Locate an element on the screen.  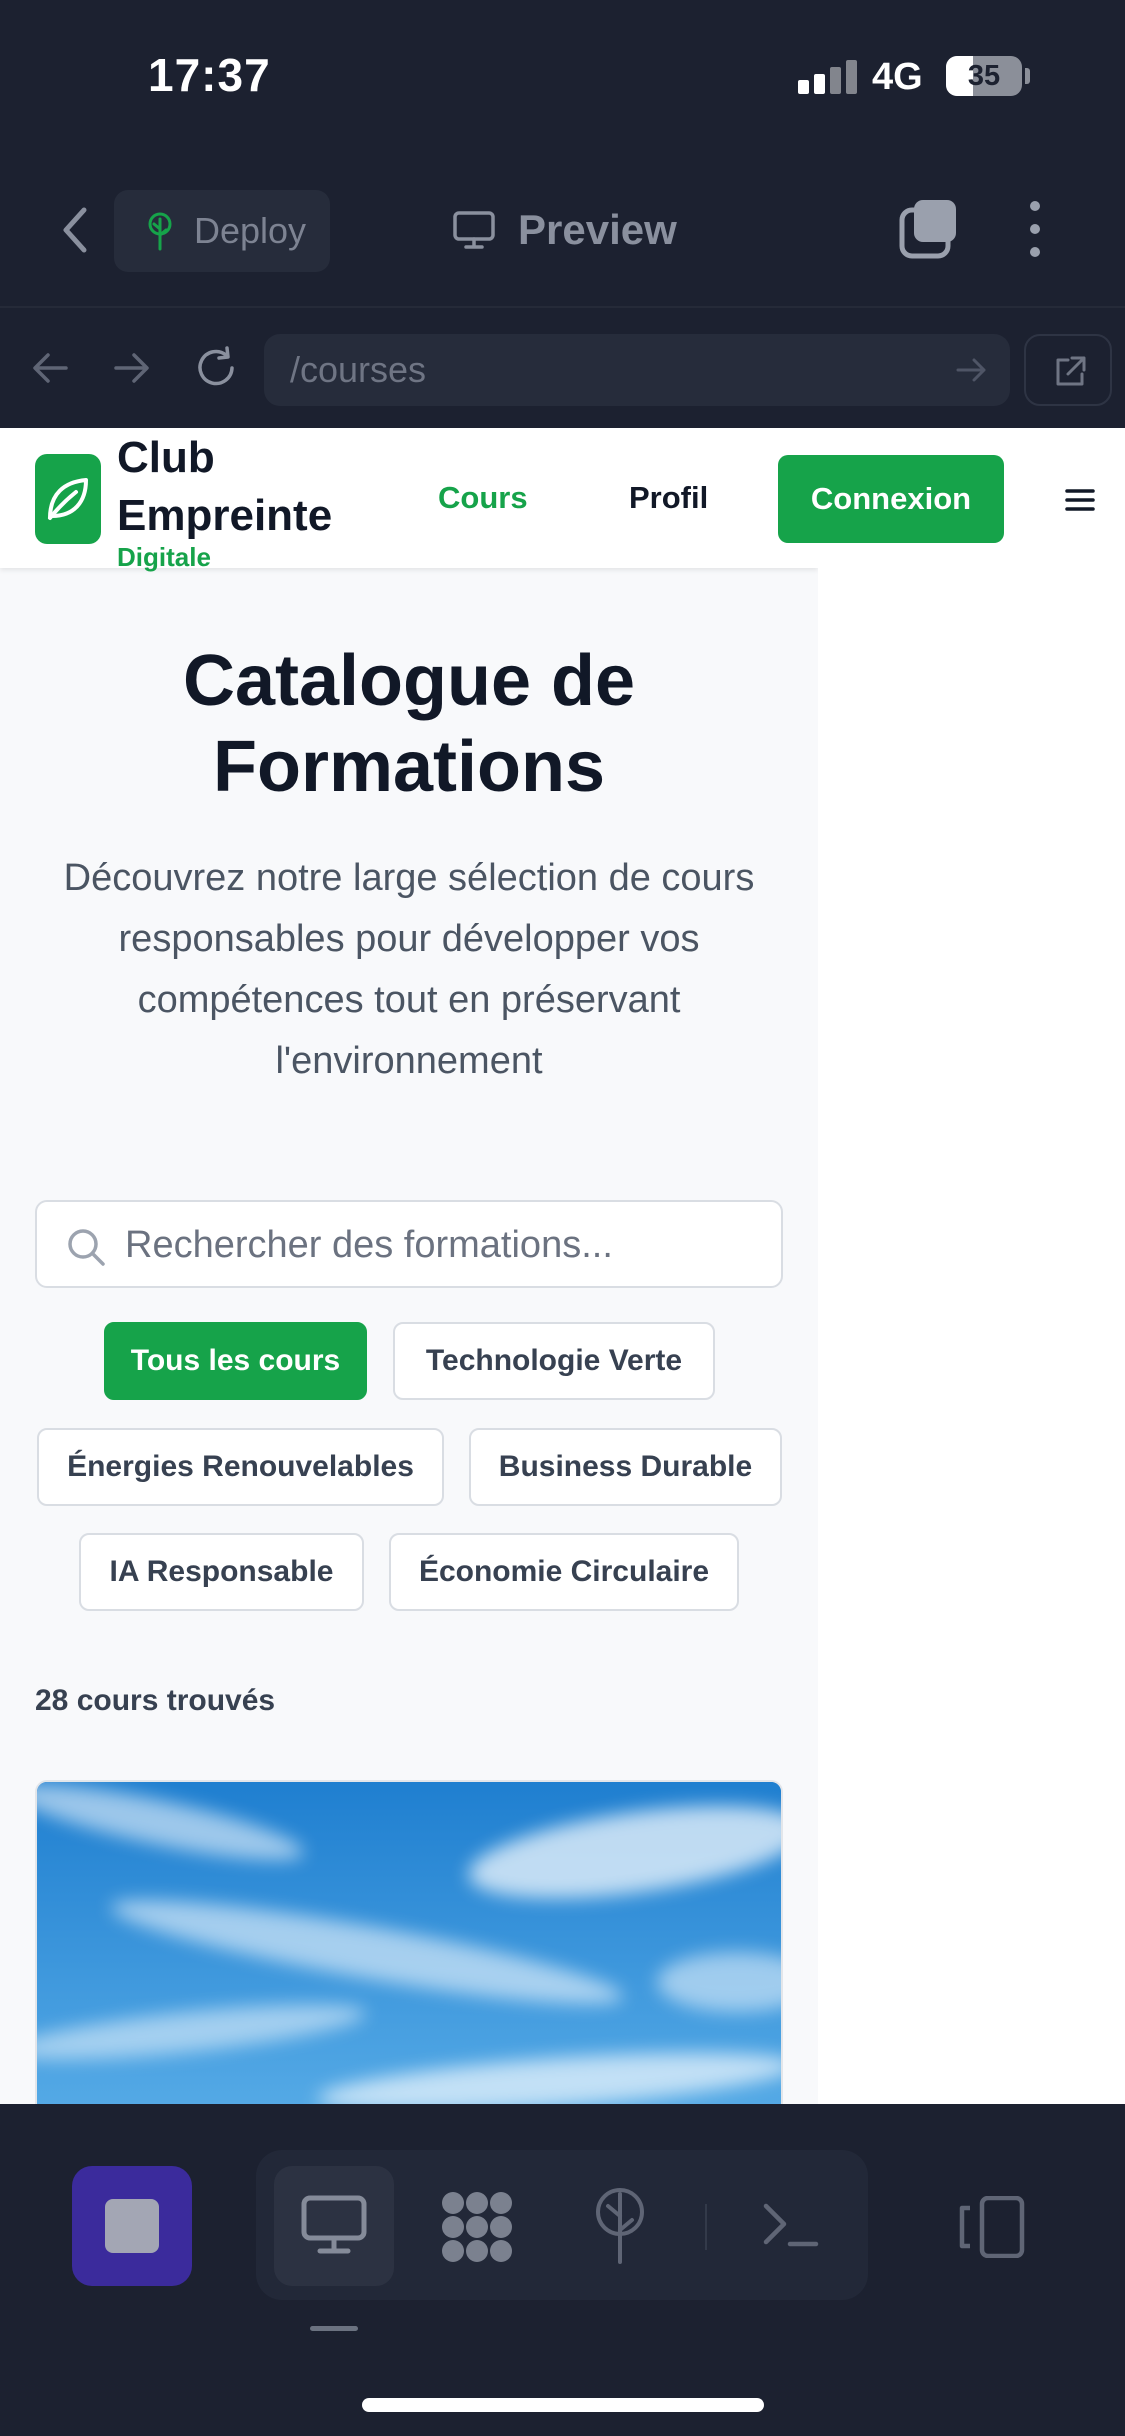
site-logo is located at coordinates (68, 499).